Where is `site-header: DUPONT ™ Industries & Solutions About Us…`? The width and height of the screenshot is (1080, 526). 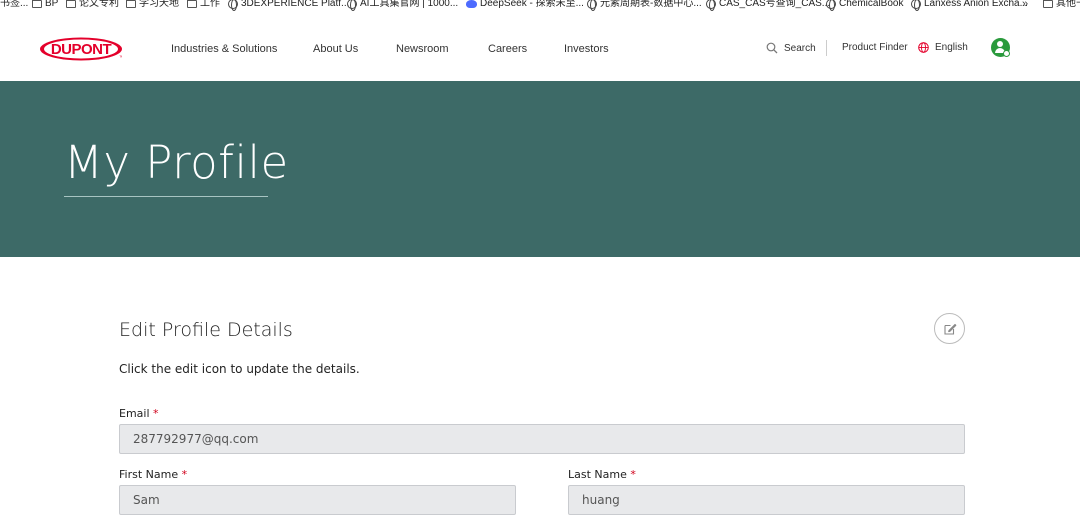 site-header: DUPONT ™ Industries & Solutions About Us… is located at coordinates (540, 47).